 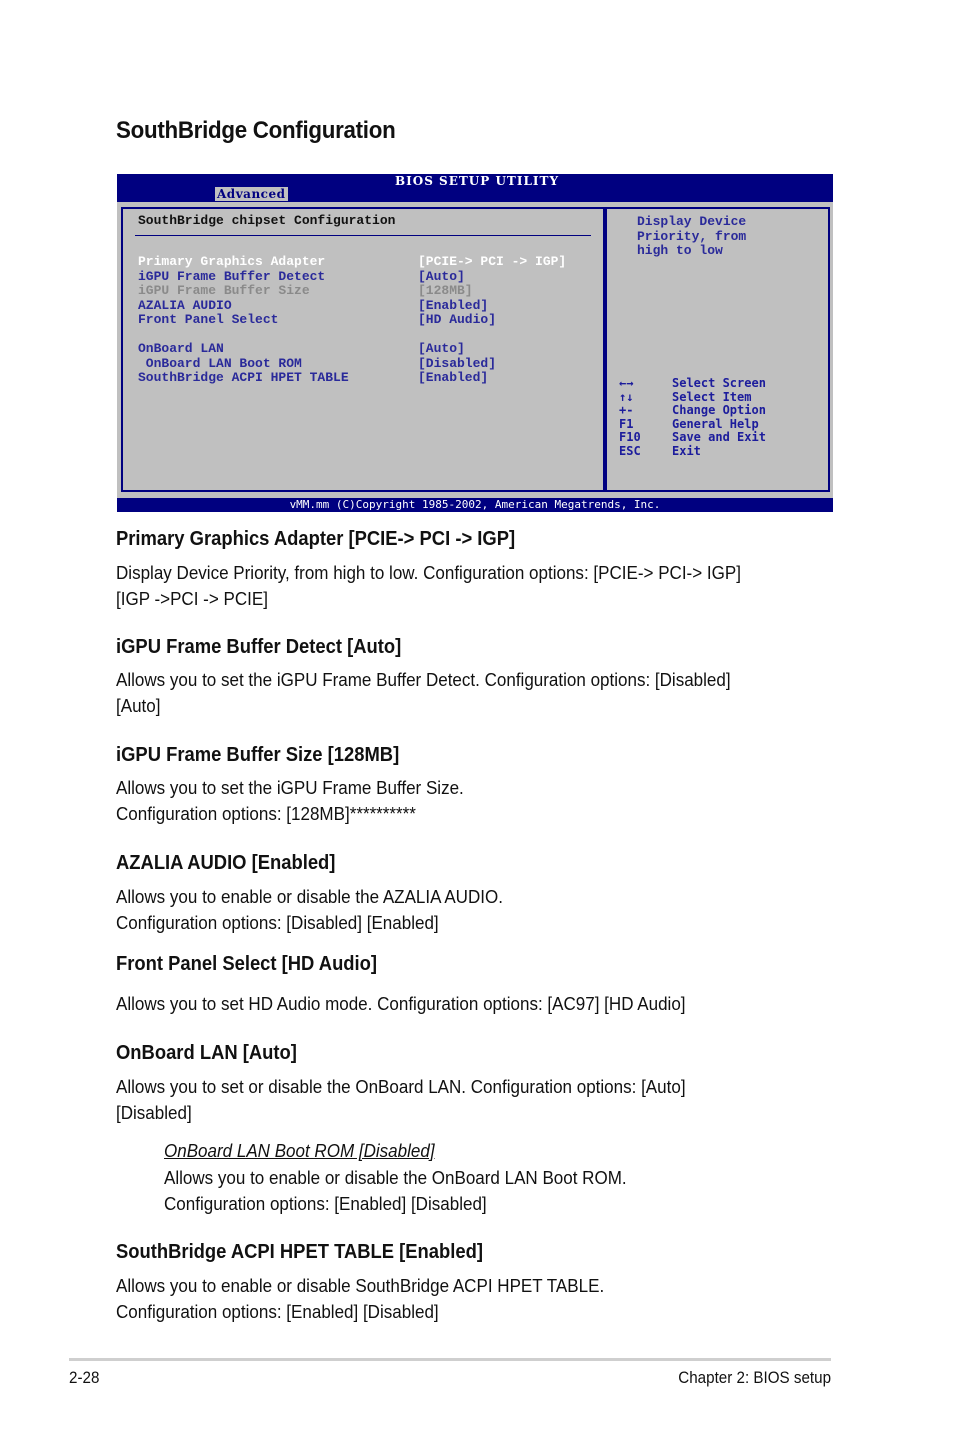 I want to click on key-legend-row: ↑↓ Select Item, so click(x=692, y=397).